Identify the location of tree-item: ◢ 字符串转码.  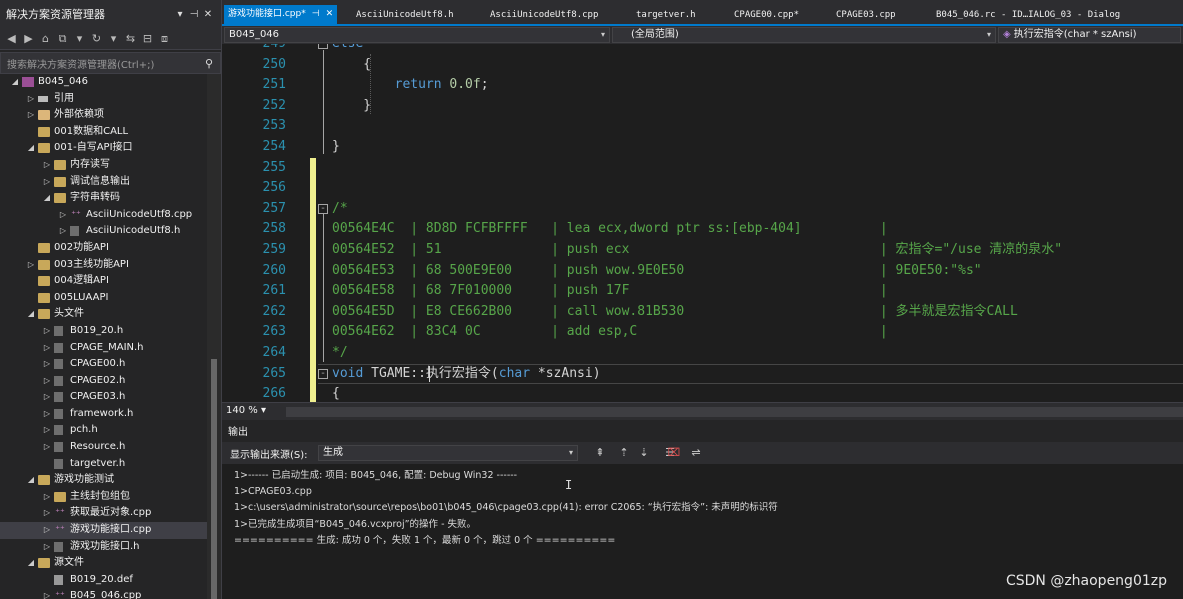
(103, 198).